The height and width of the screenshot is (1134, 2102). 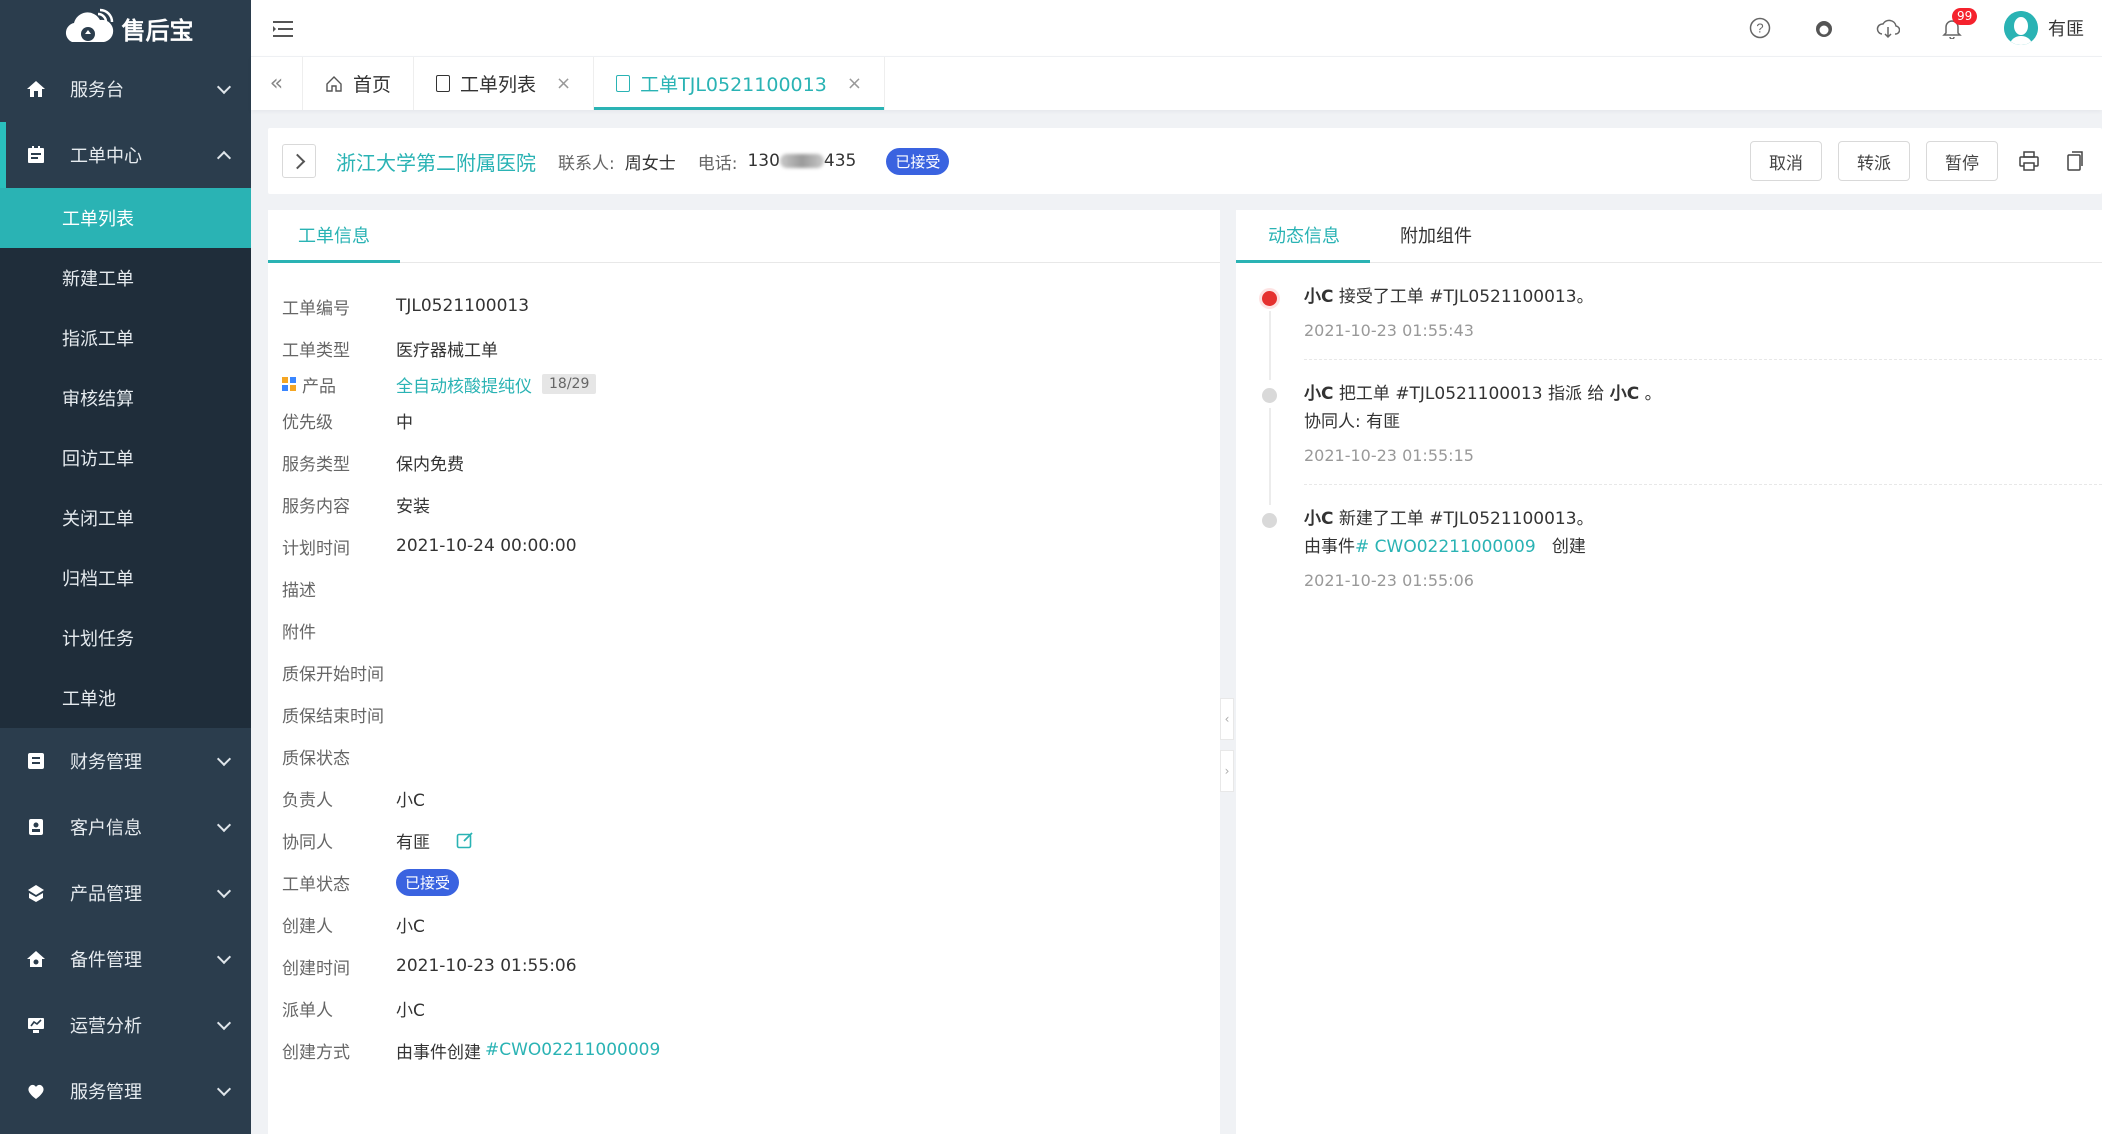 I want to click on sub-item-revisit-ticket: 回访工单, so click(x=125, y=458).